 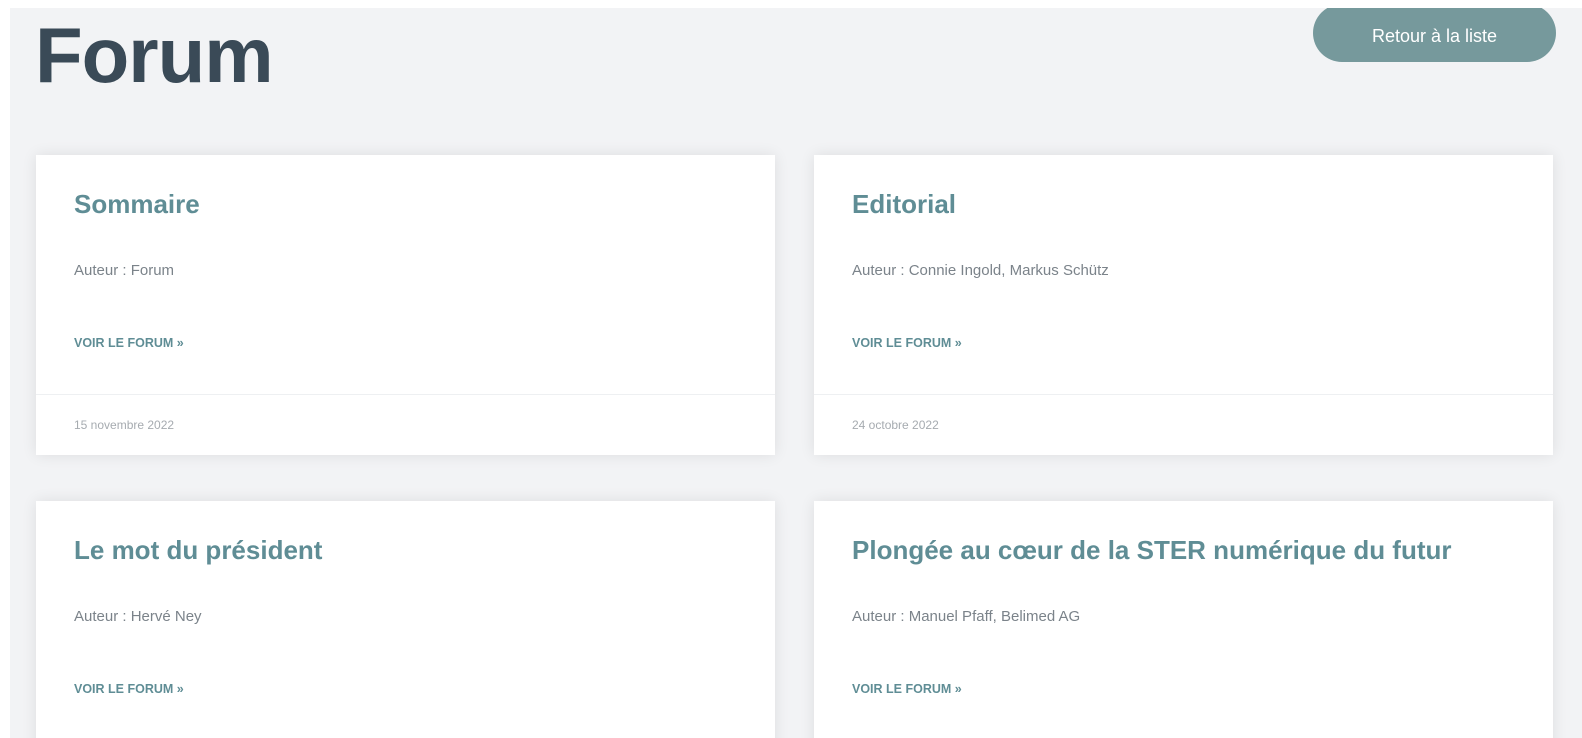 What do you see at coordinates (124, 270) in the screenshot?
I see `article-author: Auteur : Forum` at bounding box center [124, 270].